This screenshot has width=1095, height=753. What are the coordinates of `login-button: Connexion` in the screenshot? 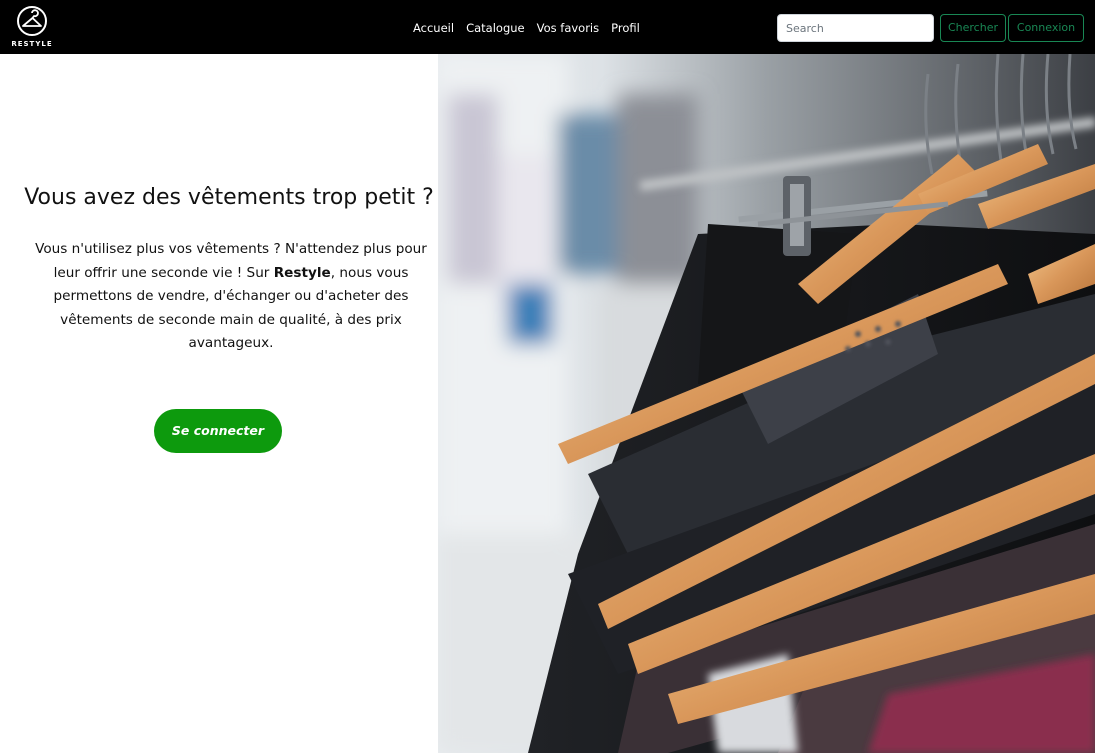 It's located at (1046, 28).